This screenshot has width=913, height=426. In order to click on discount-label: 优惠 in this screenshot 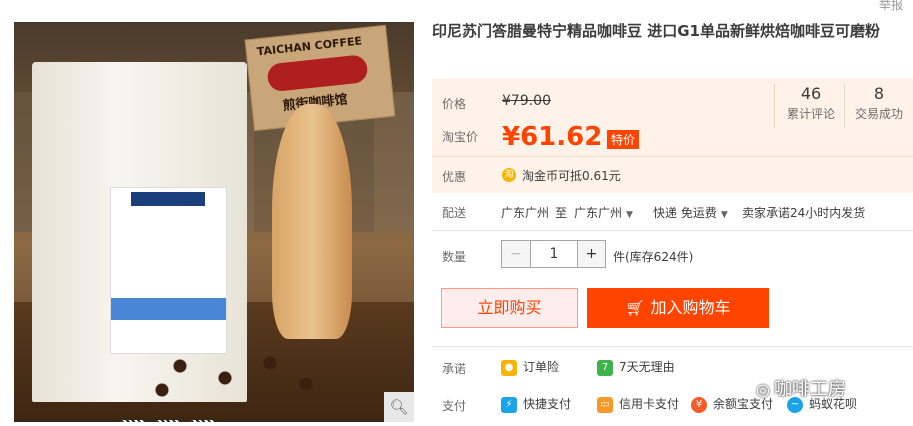, I will do `click(454, 177)`.